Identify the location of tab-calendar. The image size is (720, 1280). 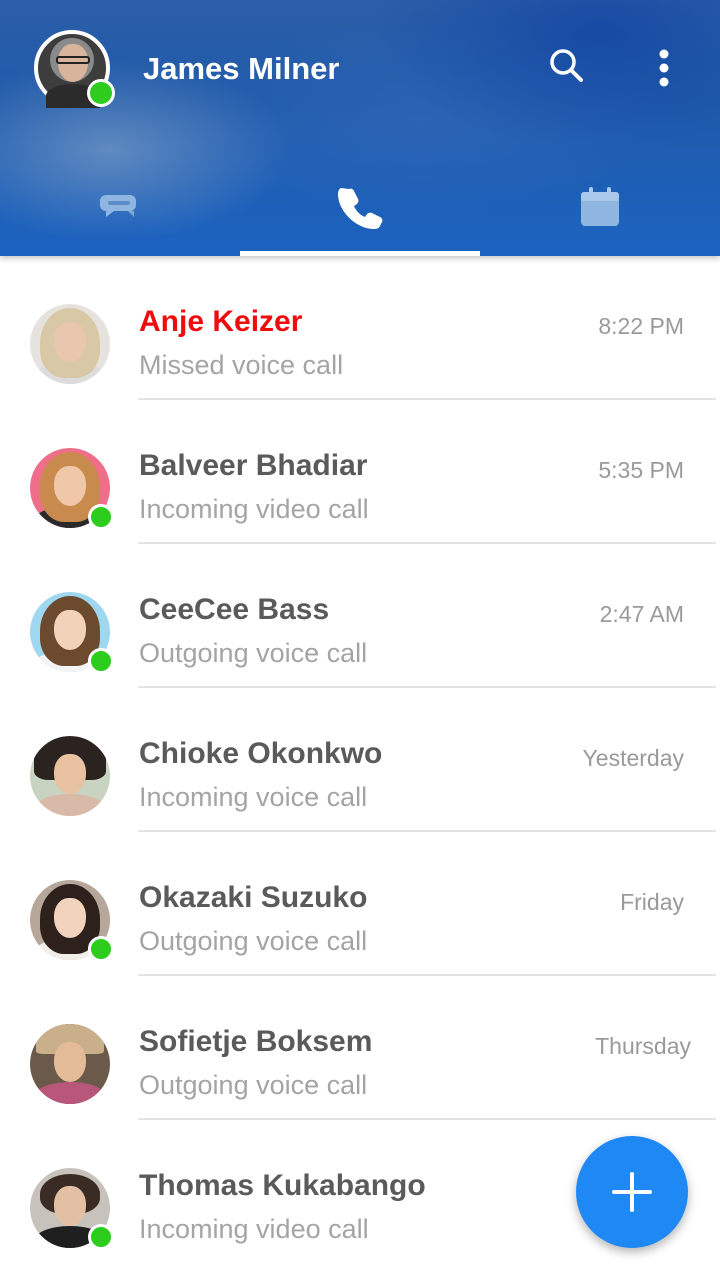
(600, 208).